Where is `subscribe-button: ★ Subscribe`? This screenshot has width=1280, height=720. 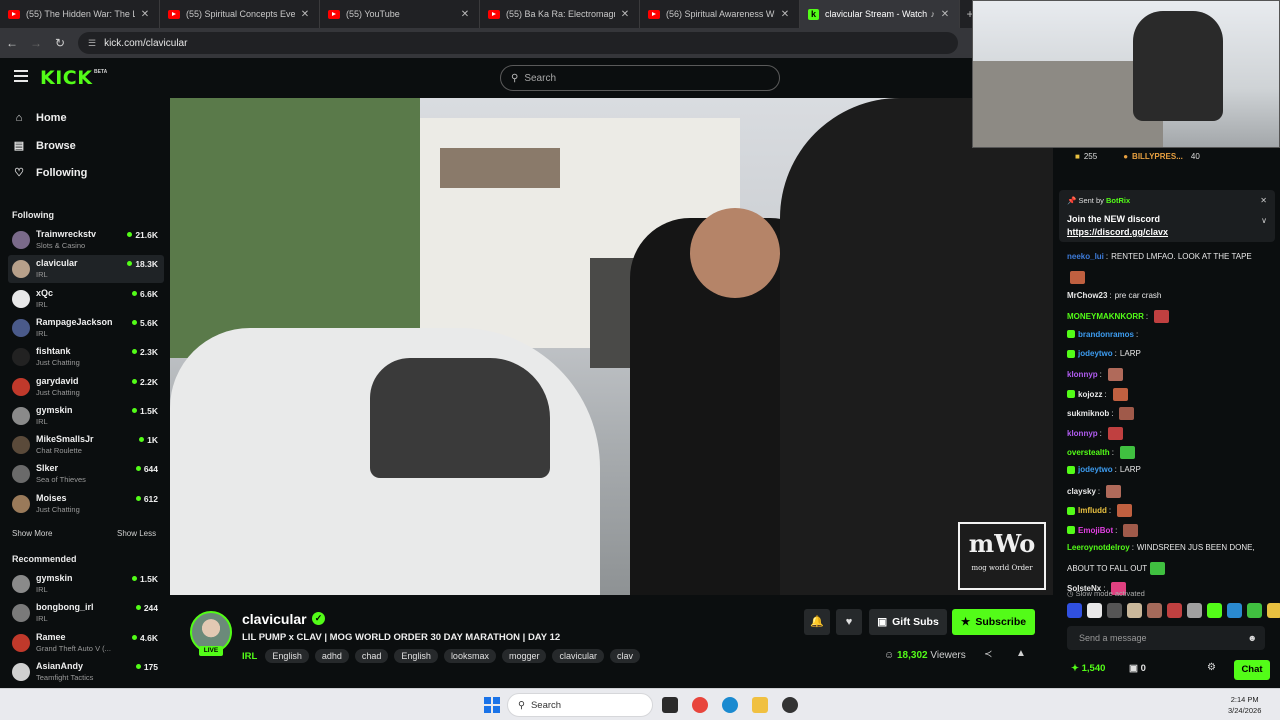 subscribe-button: ★ Subscribe is located at coordinates (993, 622).